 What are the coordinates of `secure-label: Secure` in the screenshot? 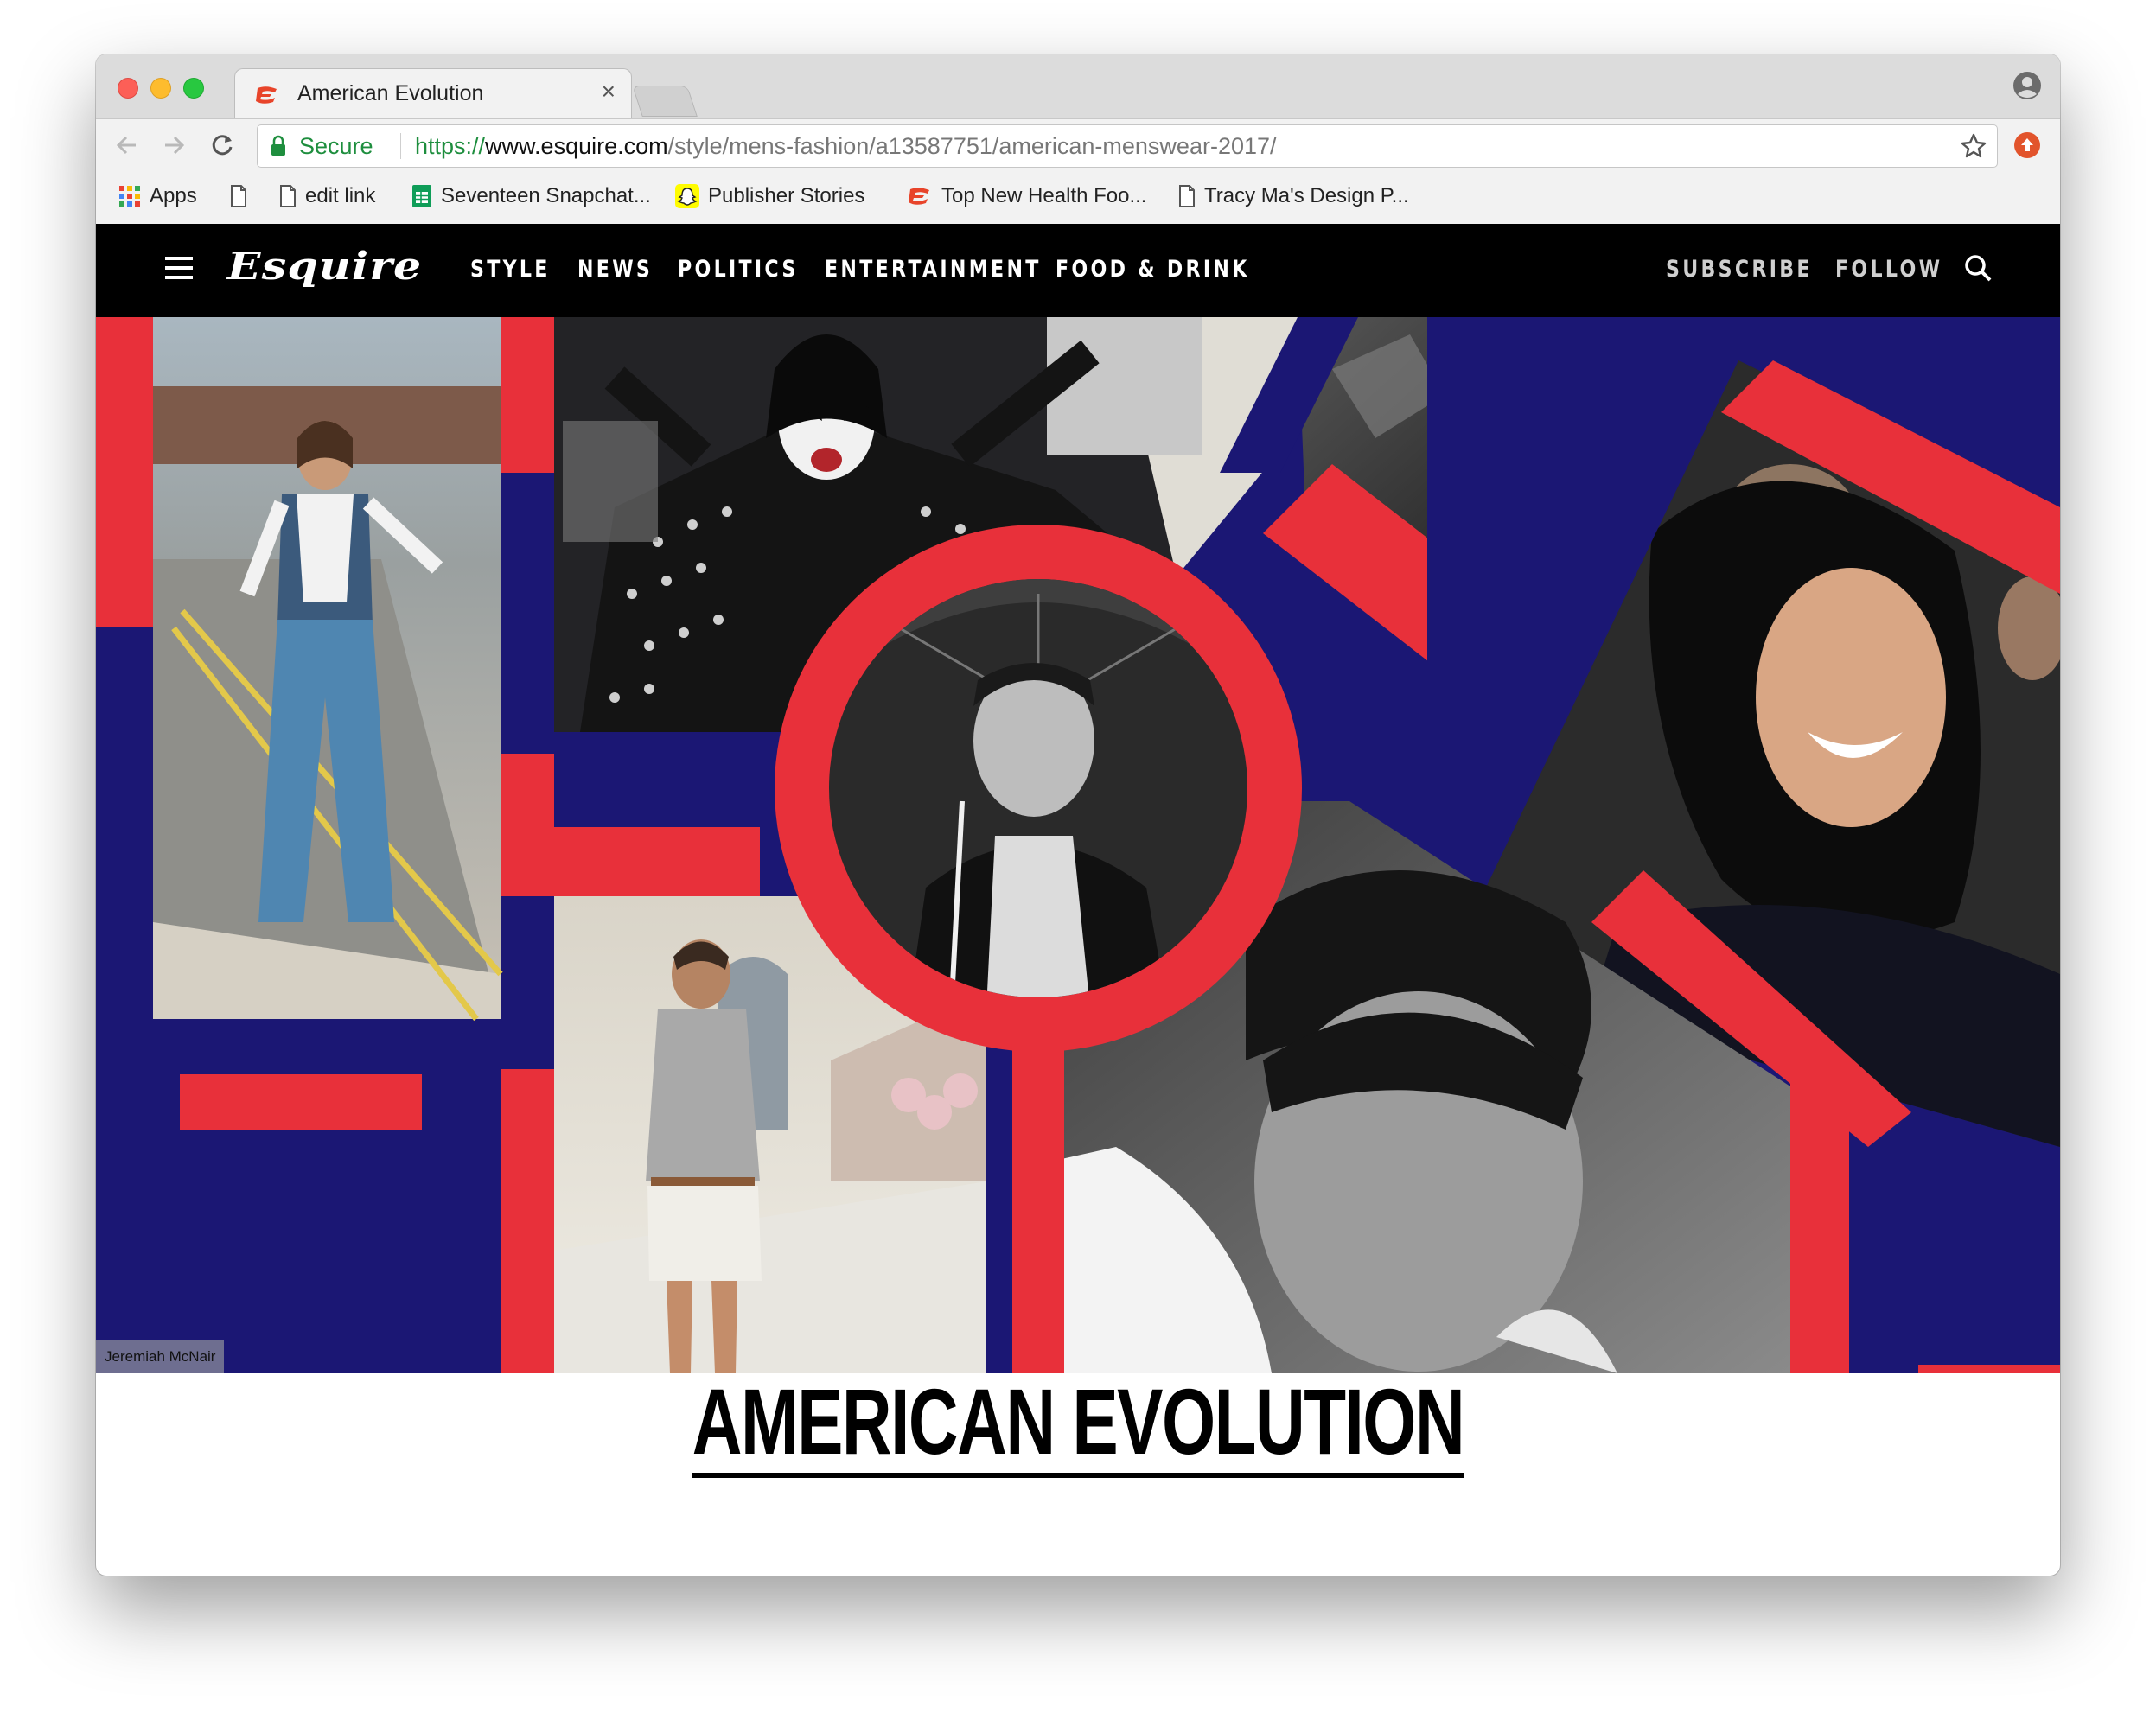 It's located at (336, 146).